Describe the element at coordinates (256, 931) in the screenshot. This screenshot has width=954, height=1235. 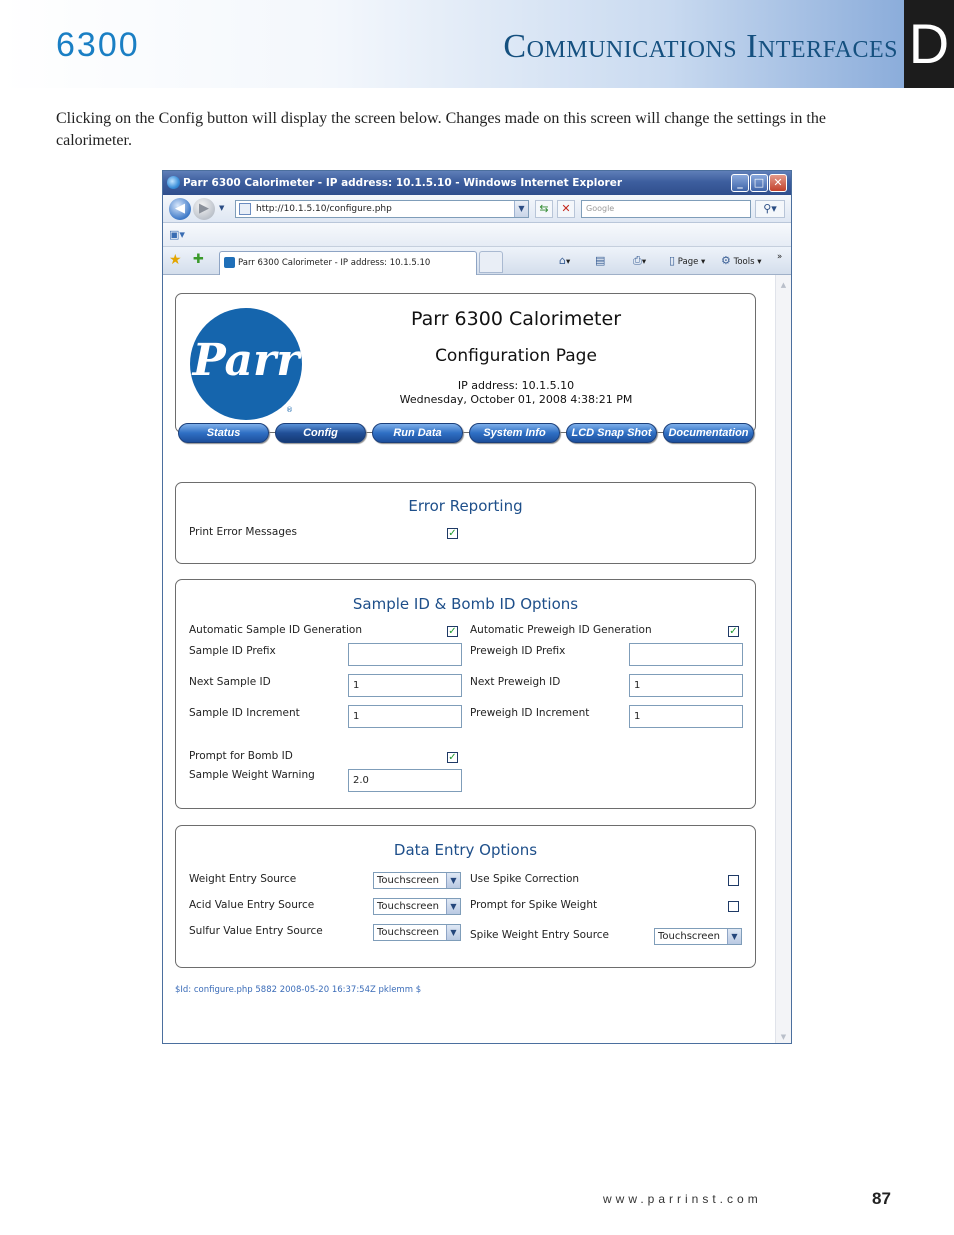
I see `sulfur-value-entry-source-label: Sulfur Value Entry Source` at that location.